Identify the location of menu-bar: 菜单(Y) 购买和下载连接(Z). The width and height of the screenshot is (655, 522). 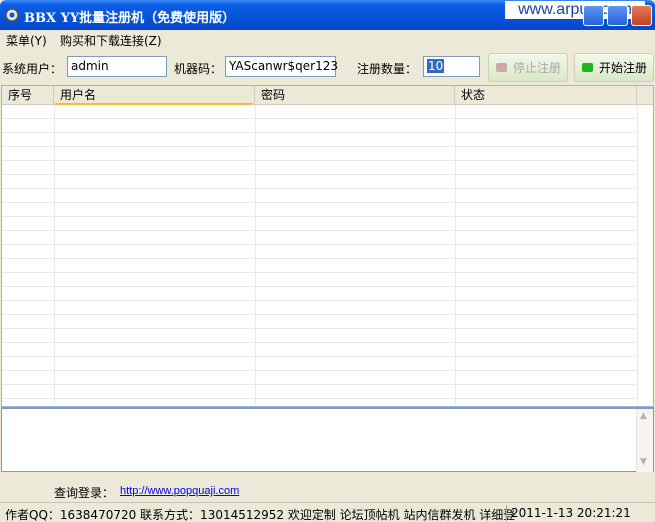
(327, 39).